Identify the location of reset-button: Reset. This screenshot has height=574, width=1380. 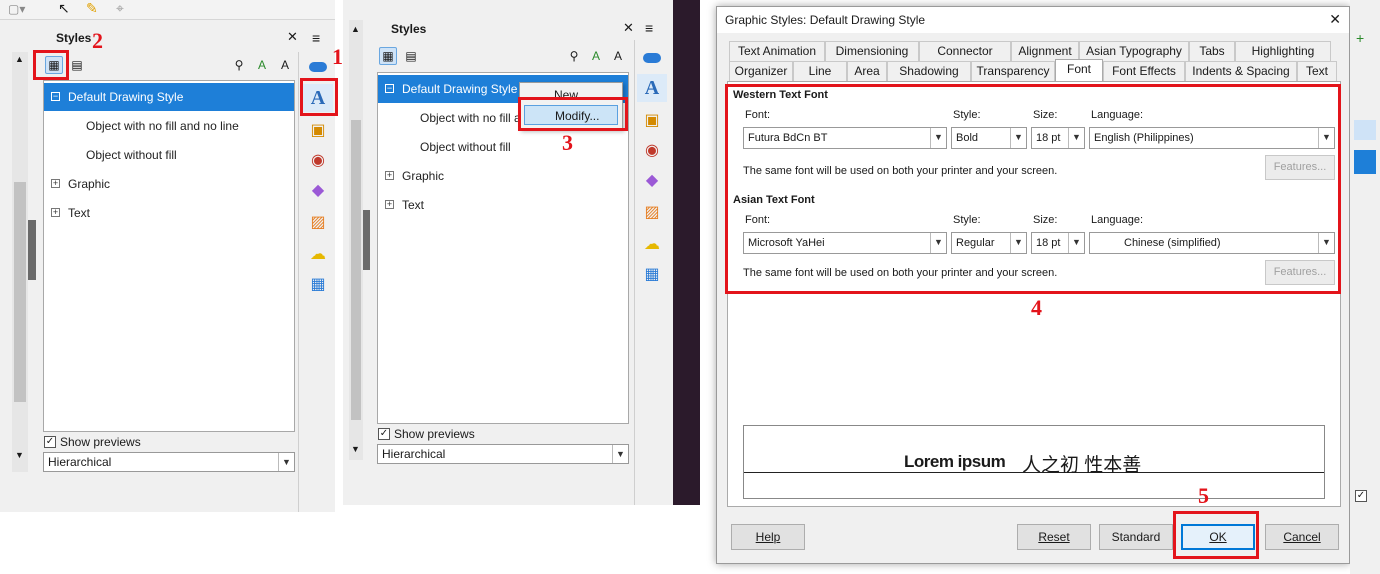
(1054, 537).